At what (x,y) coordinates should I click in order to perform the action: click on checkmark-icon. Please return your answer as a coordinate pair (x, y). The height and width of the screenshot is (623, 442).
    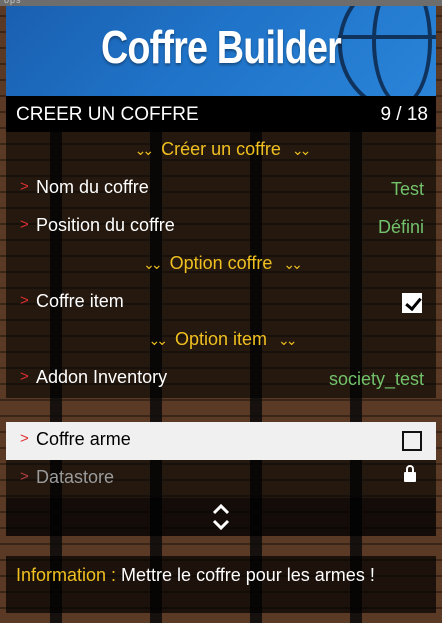
    Looking at the image, I should click on (412, 303).